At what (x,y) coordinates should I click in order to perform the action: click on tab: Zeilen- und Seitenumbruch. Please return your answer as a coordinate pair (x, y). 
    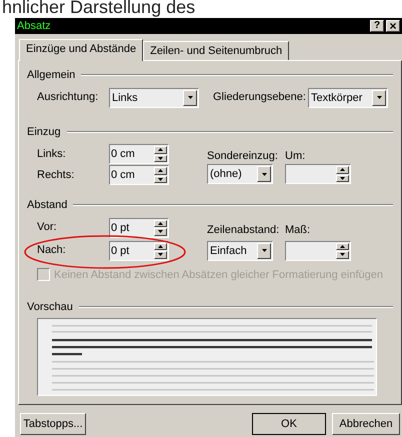
    Looking at the image, I should click on (216, 50).